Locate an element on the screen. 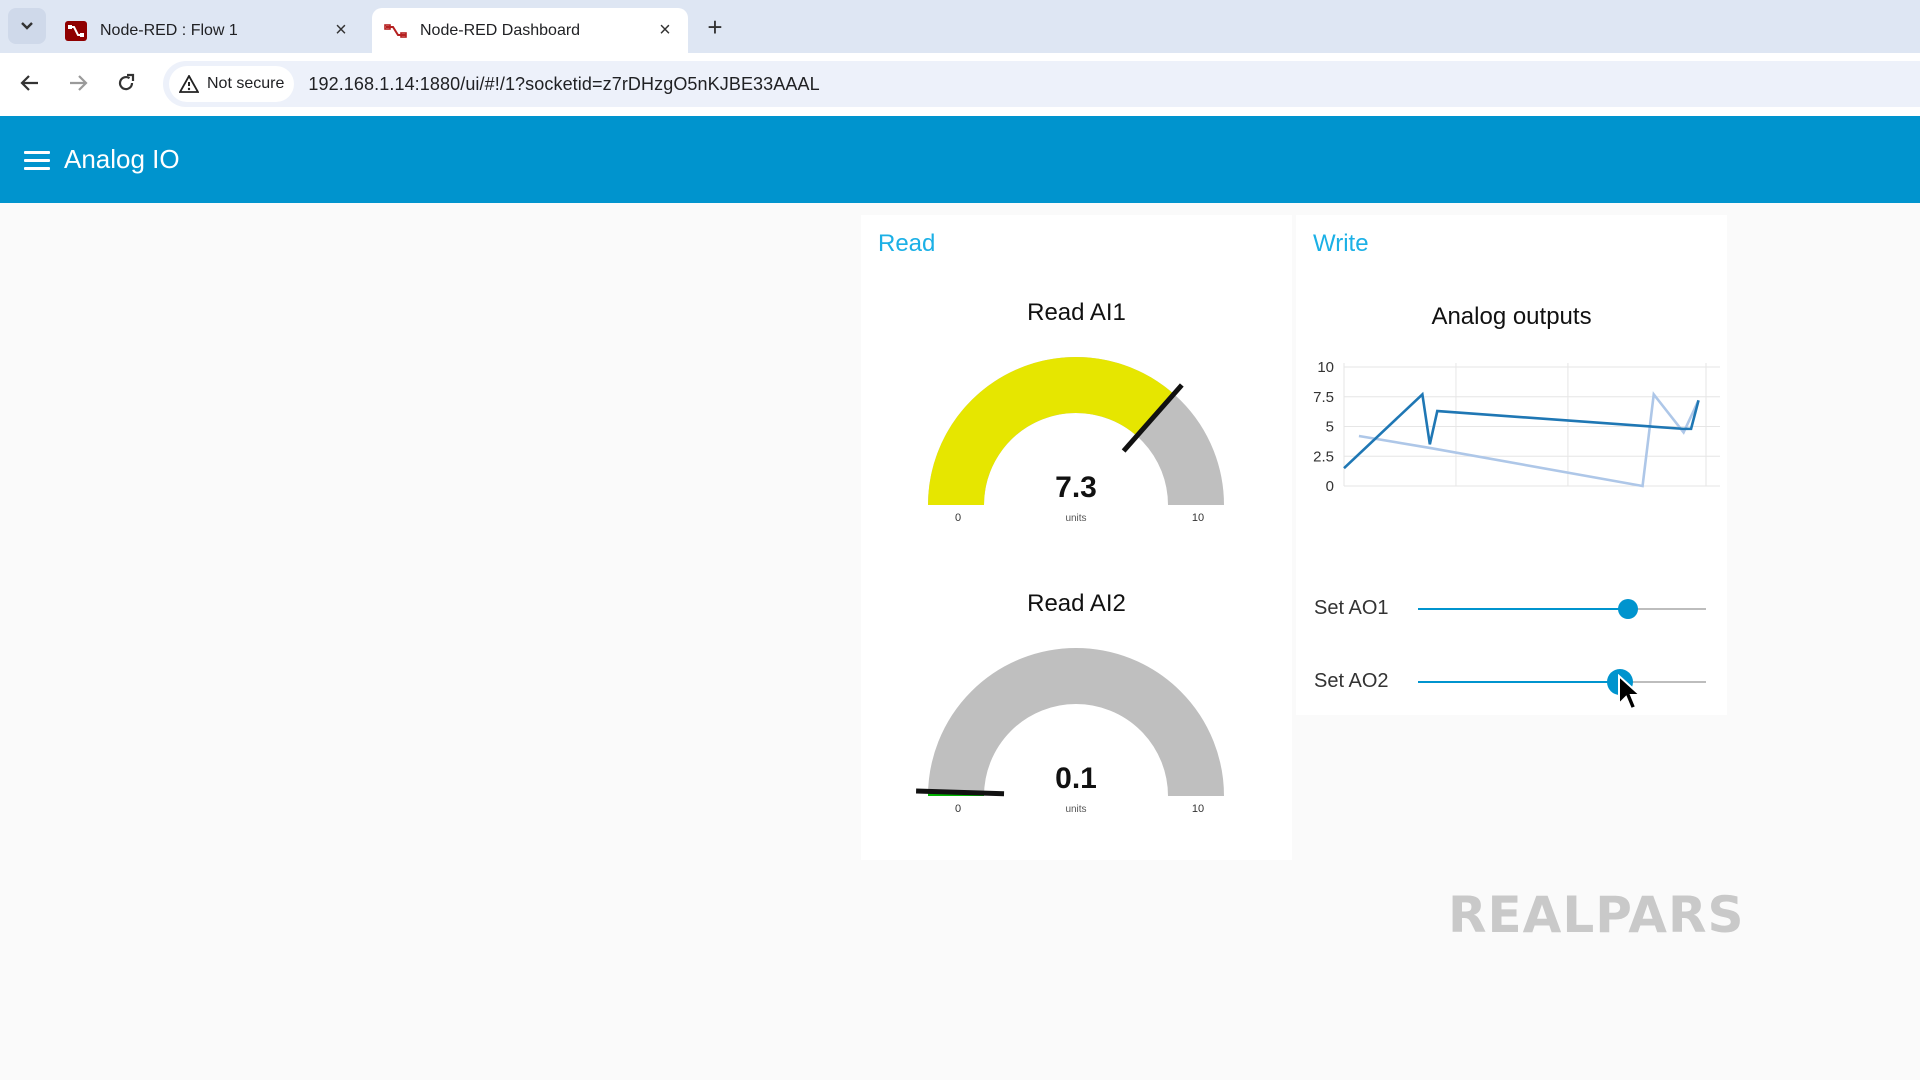 The image size is (1920, 1080). reload-button is located at coordinates (126, 83).